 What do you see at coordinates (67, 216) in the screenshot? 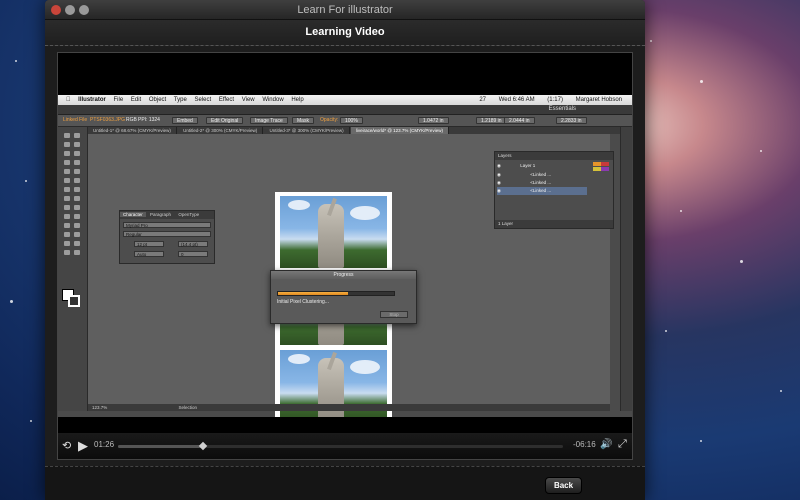
I see `mesh-tool-icon` at bounding box center [67, 216].